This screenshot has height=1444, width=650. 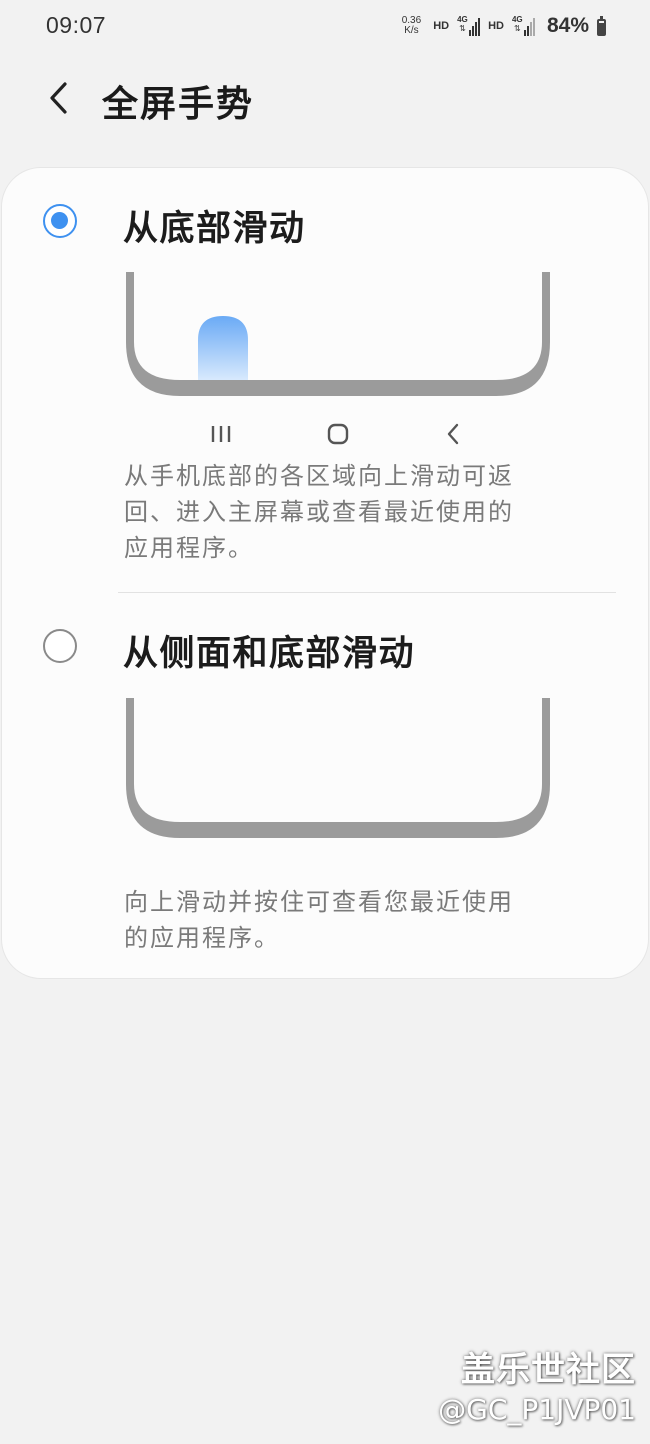 I want to click on navigation-hints, so click(x=337, y=434).